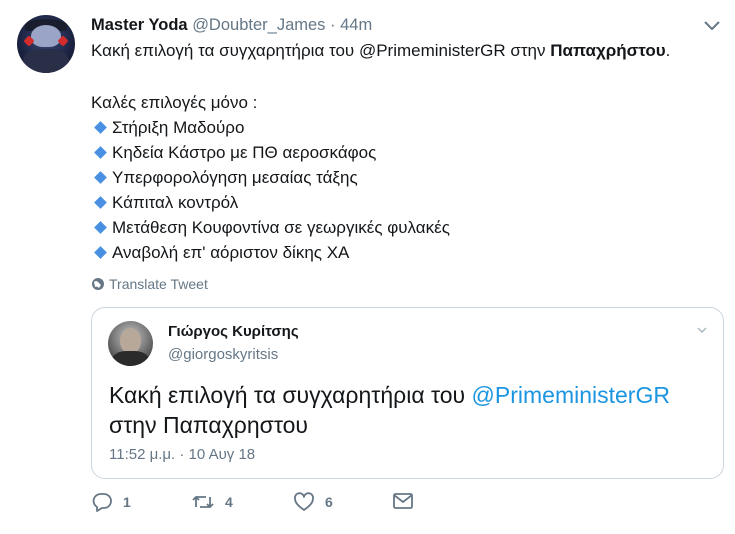 The height and width of the screenshot is (534, 735). I want to click on list-item: Αναβολή επ' αόριστον δίκης ΧΑ, so click(220, 253).